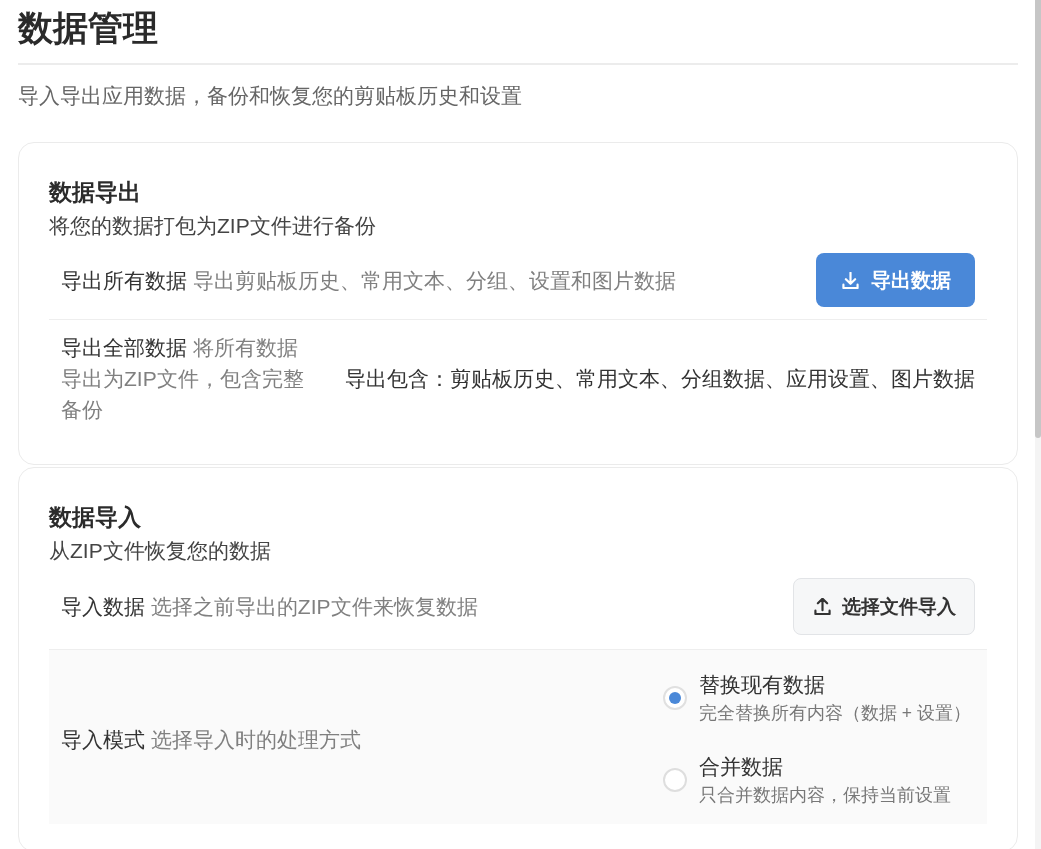 This screenshot has height=849, width=1041. I want to click on row-description: 选择之前导出的ZIP文件来恢复数据, so click(314, 606).